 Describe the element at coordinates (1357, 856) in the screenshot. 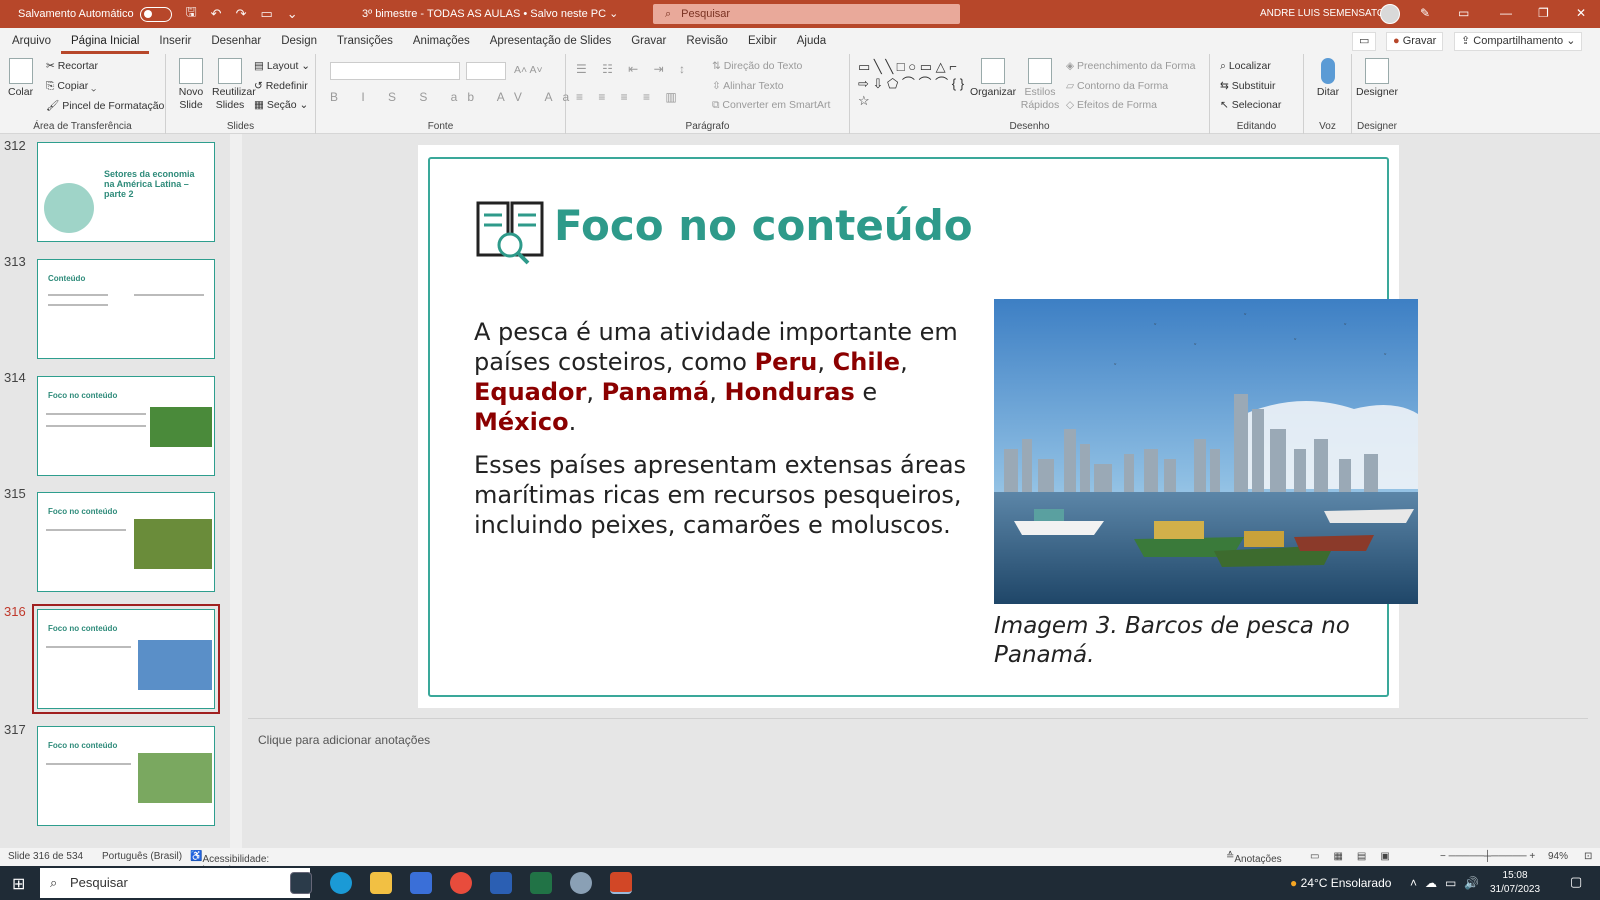

I see `view-buttons: ▭▦▤▣` at that location.